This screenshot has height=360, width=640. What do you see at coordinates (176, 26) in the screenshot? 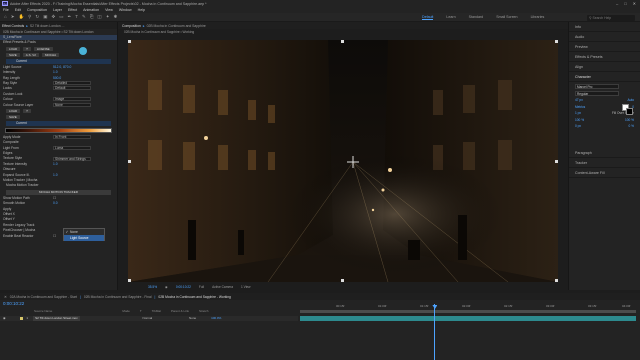
I see `tab-composition-name: 02B Mocha in Continuum and Sapphire` at bounding box center [176, 26].